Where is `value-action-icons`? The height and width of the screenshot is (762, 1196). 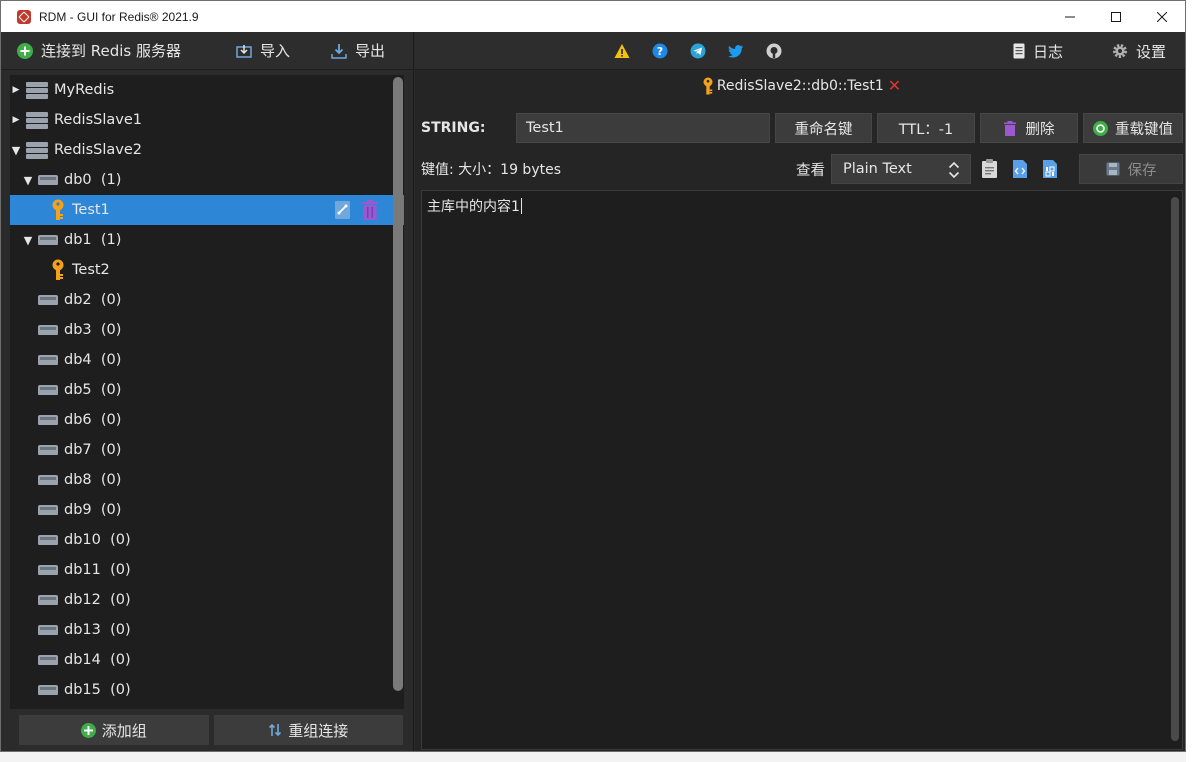 value-action-icons is located at coordinates (1019, 169).